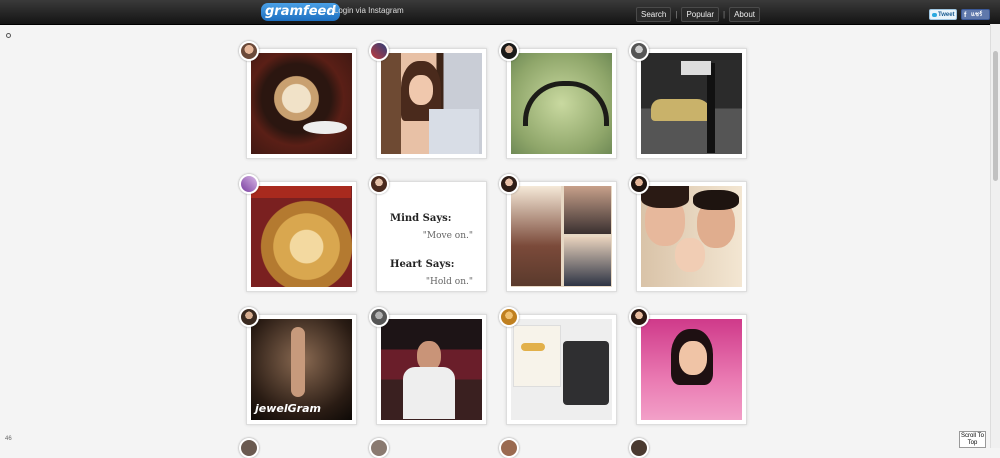 This screenshot has width=1000, height=458. I want to click on nav-popular-button: Popular, so click(700, 14).